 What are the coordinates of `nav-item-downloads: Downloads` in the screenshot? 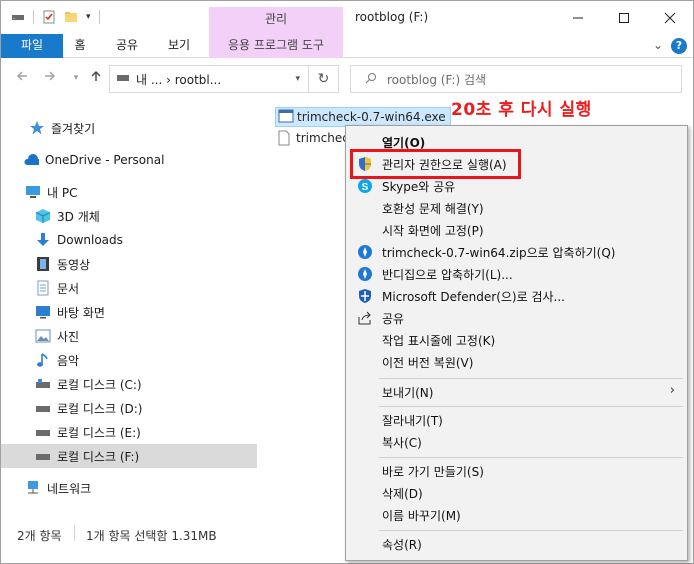 It's located at (129, 240).